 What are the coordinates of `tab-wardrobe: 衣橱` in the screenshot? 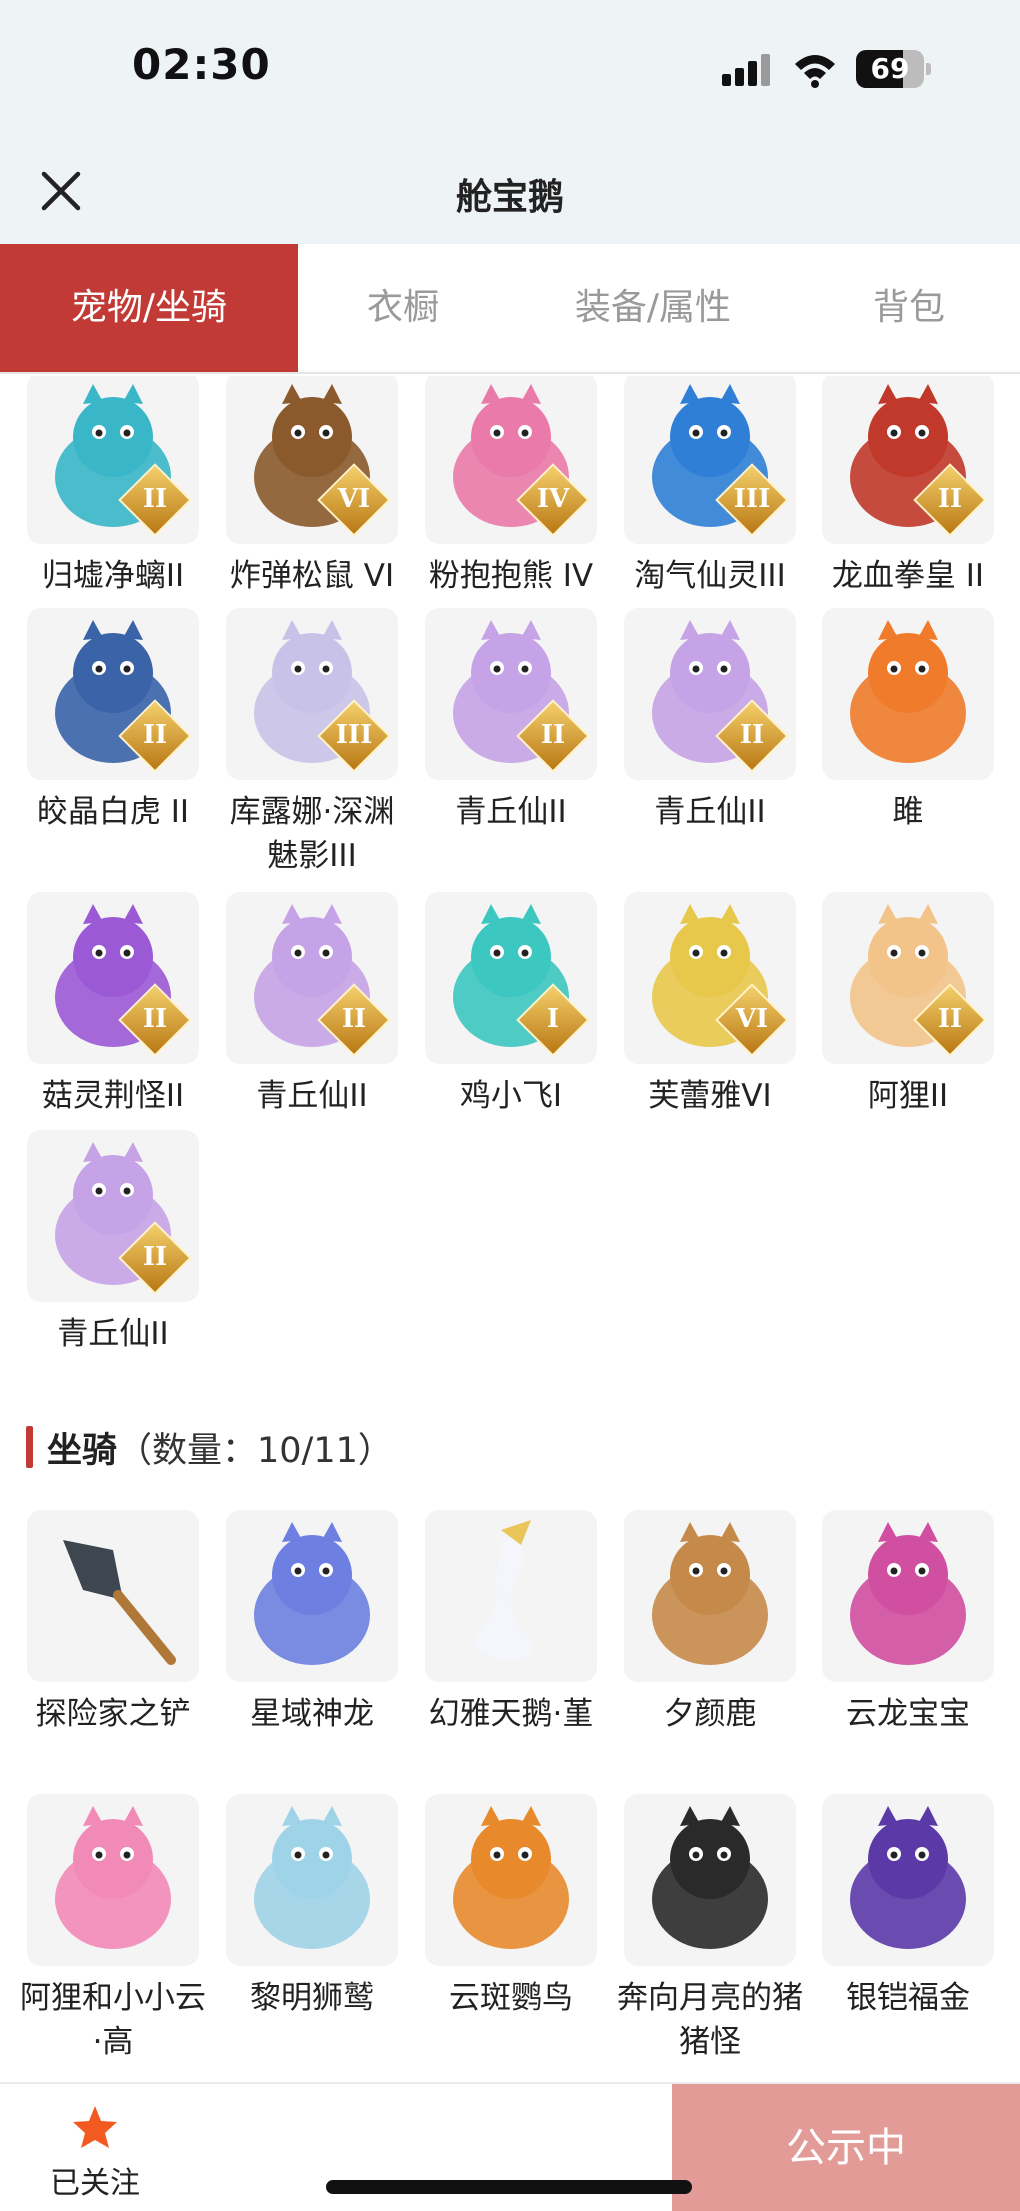 It's located at (403, 308).